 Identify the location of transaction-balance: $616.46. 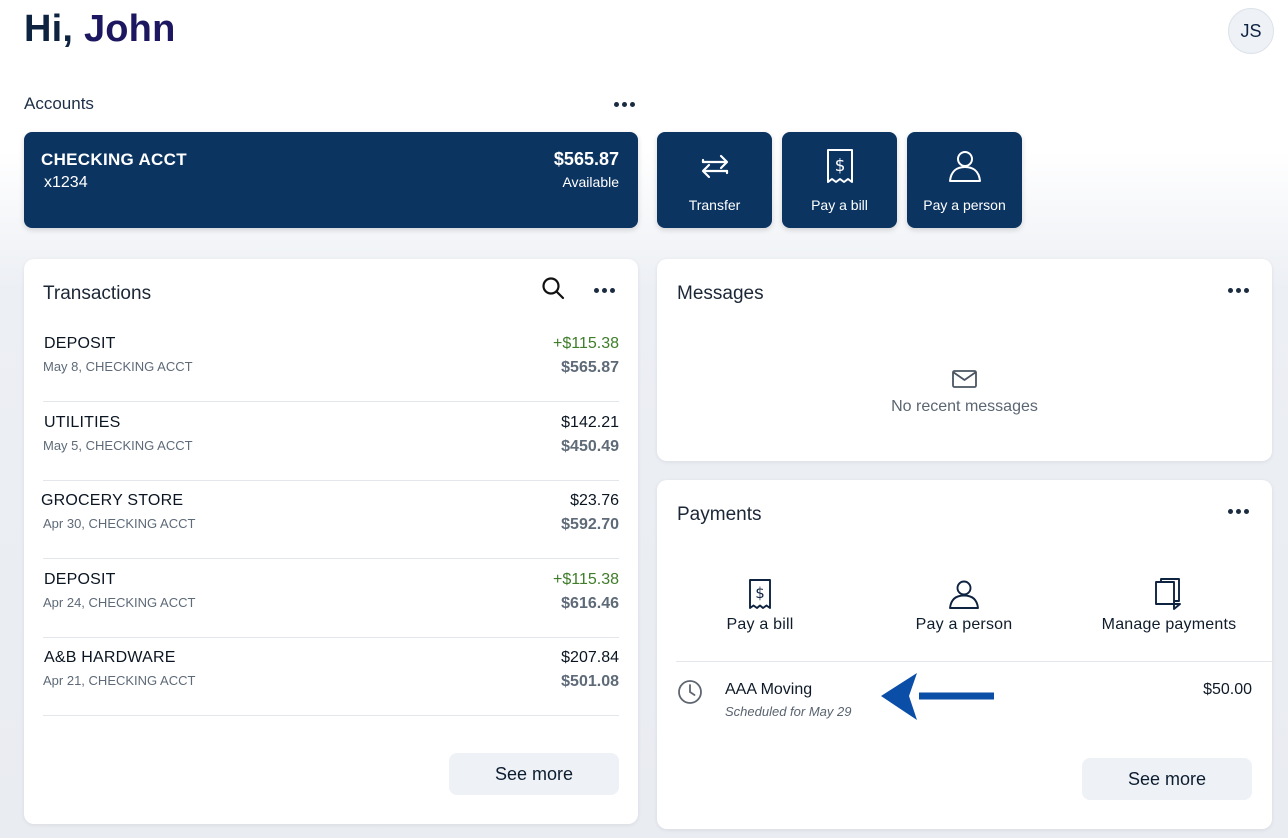
(590, 603).